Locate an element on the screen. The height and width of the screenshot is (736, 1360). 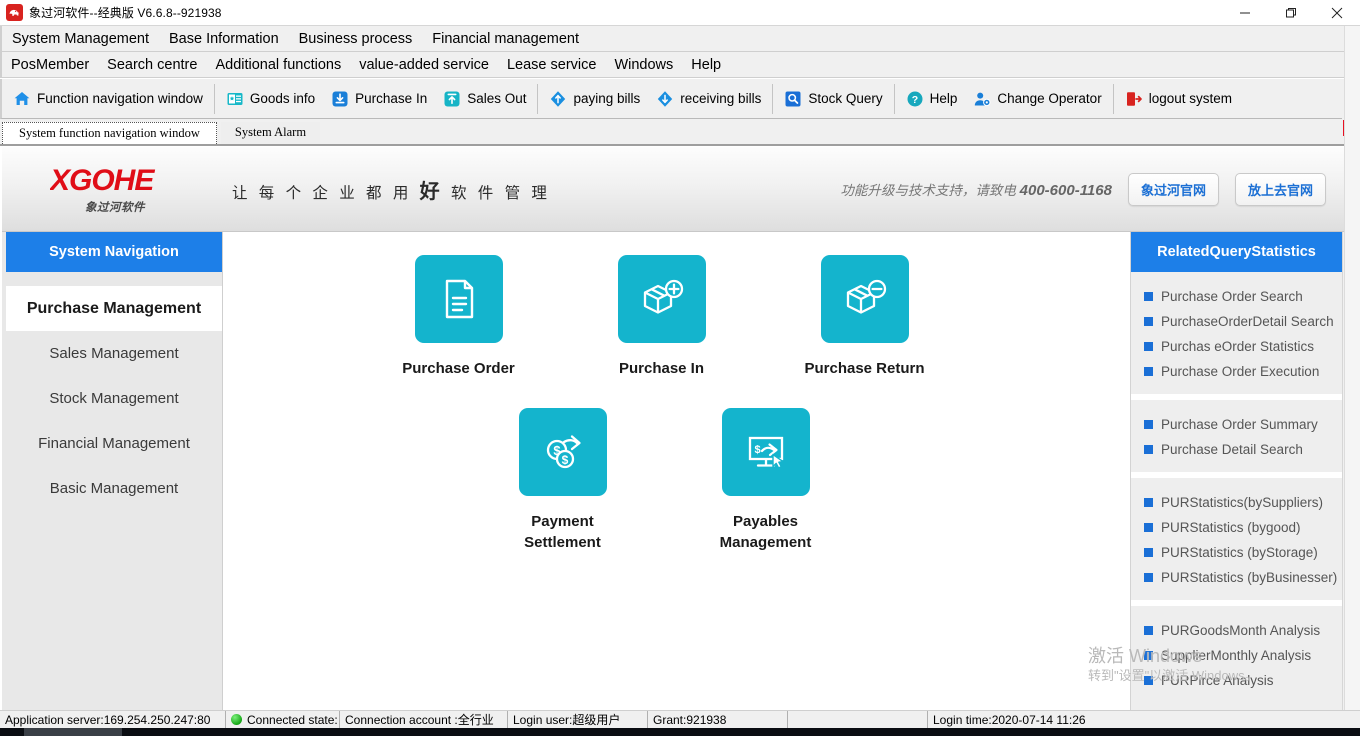
link-purchase-order-search: Purchase Order Search is located at coordinates (1236, 296).